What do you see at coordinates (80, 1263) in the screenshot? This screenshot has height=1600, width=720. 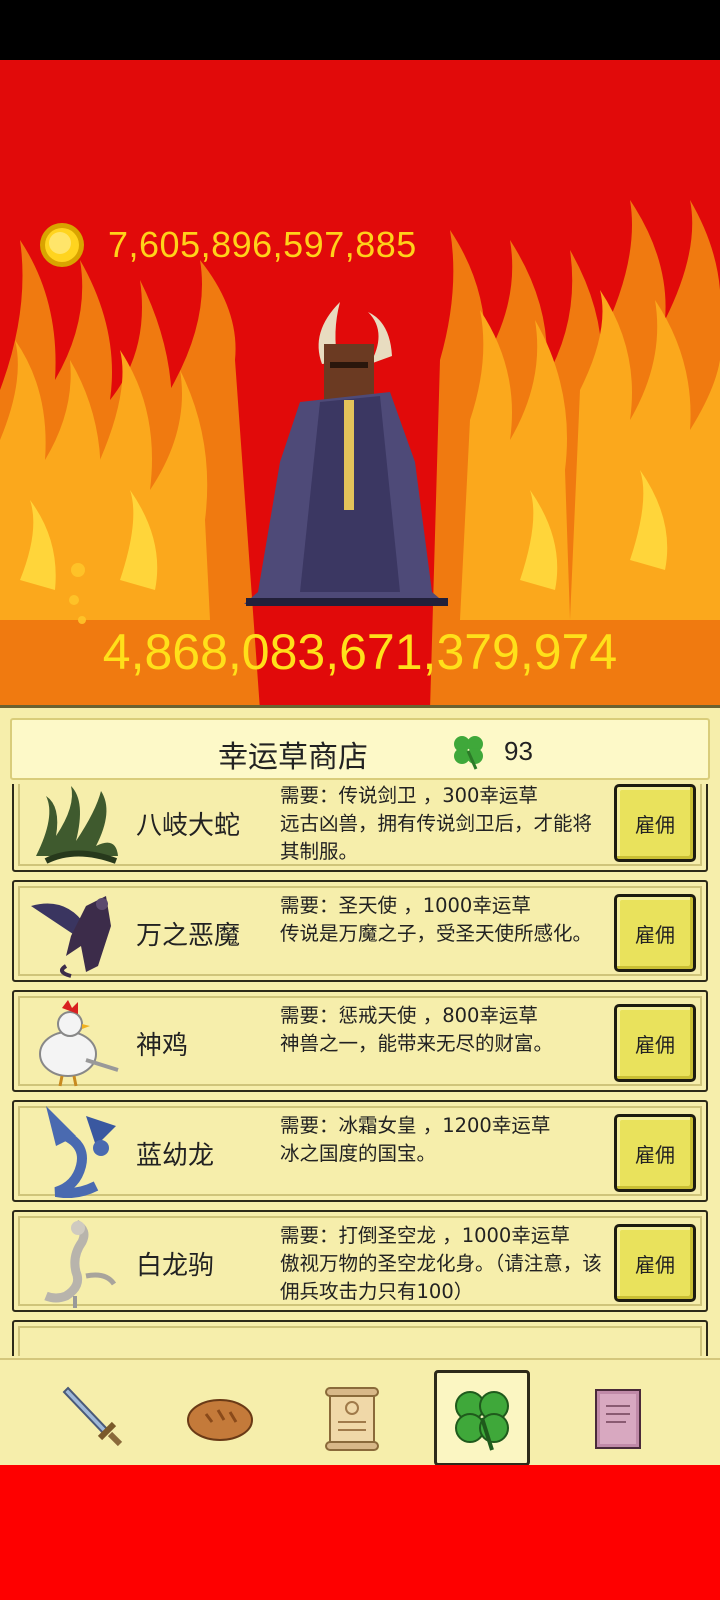 I see `white-dragon-icon` at bounding box center [80, 1263].